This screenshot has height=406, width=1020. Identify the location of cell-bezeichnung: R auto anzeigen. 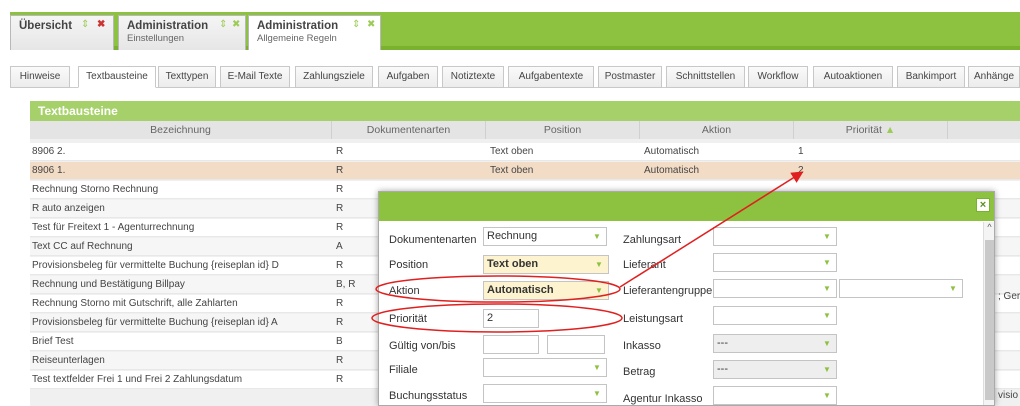
(68, 208).